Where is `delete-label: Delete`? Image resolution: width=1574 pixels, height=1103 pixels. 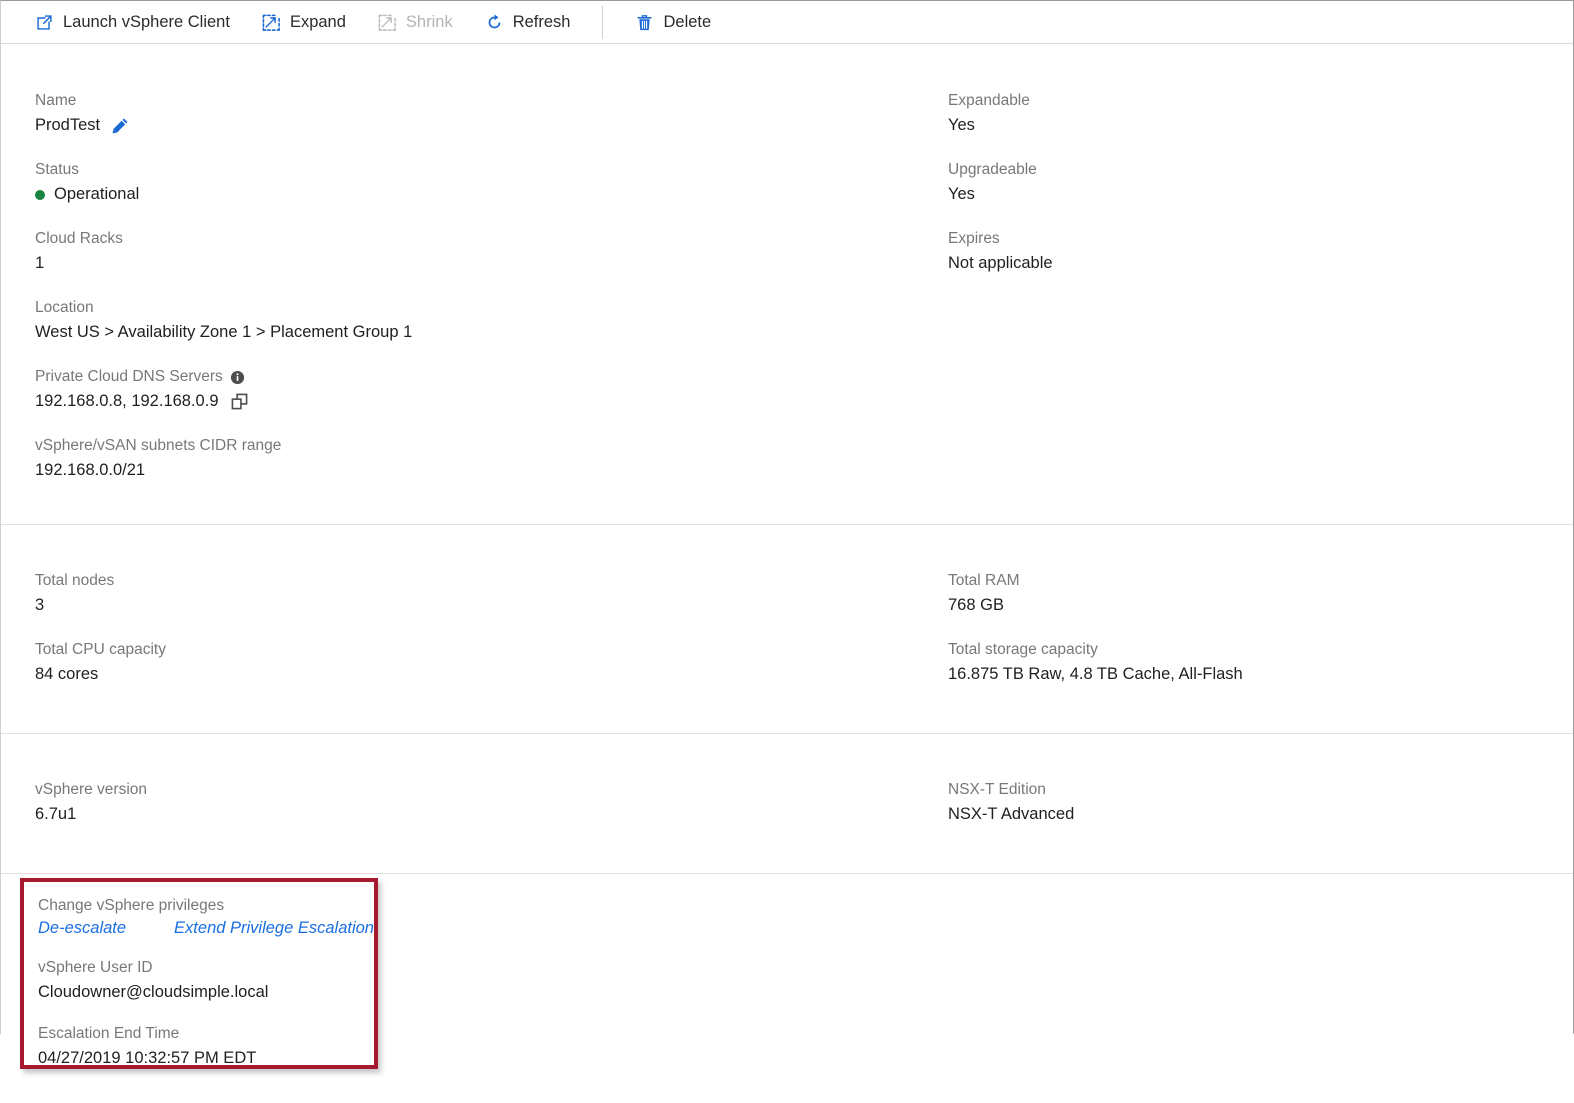
delete-label: Delete is located at coordinates (687, 21).